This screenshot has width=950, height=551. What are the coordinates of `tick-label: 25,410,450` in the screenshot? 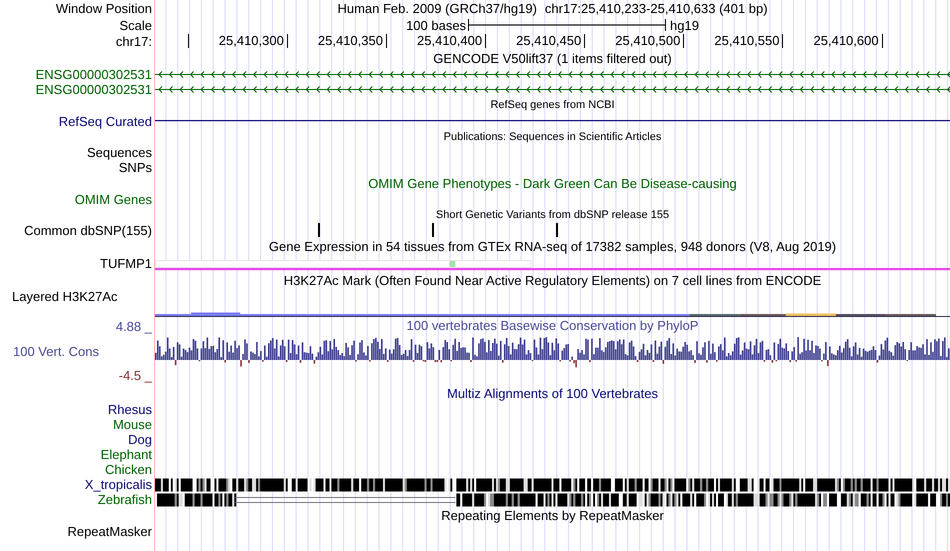 It's located at (551, 41).